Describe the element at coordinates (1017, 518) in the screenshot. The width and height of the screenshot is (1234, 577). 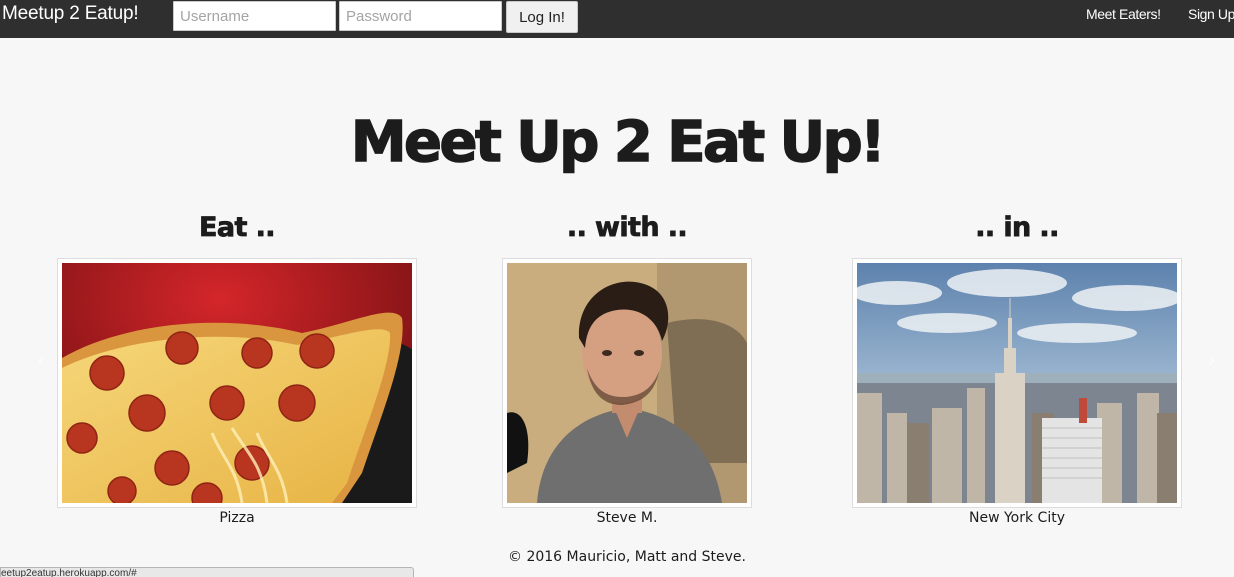
I see `city-caption: New York City` at that location.